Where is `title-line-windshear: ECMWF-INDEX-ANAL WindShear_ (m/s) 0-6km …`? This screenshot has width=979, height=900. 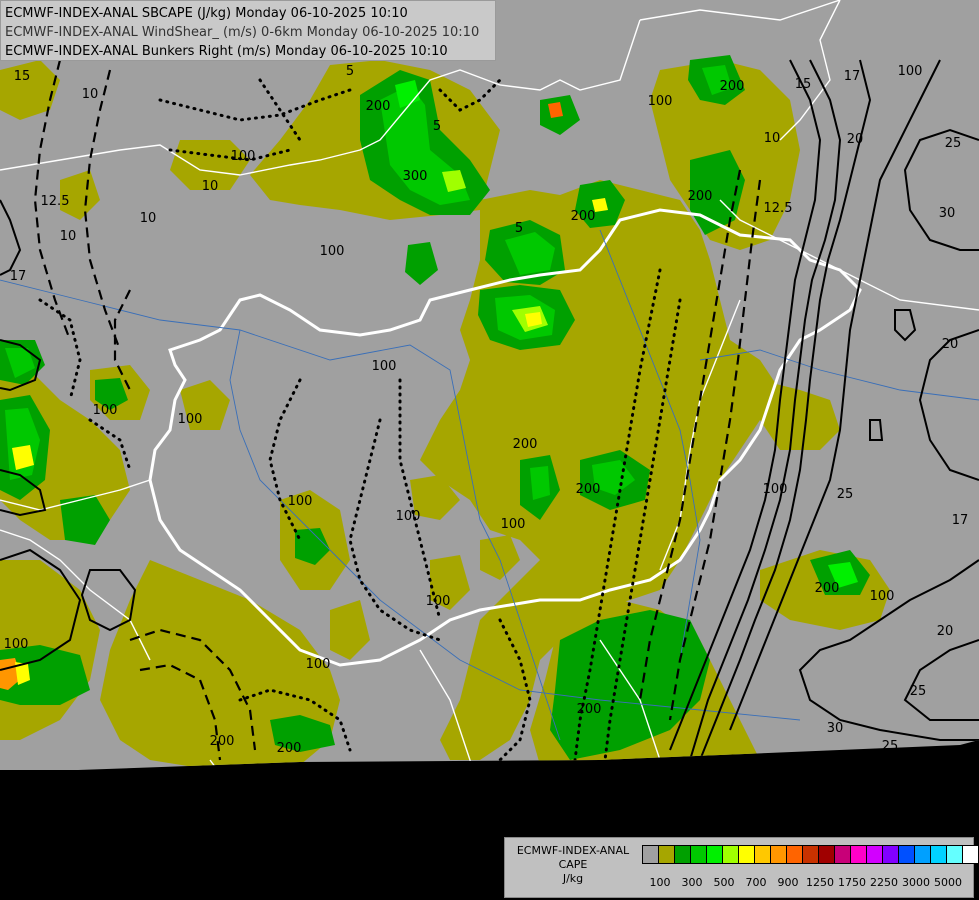 title-line-windshear: ECMWF-INDEX-ANAL WindShear_ (m/s) 0-6km … is located at coordinates (242, 32).